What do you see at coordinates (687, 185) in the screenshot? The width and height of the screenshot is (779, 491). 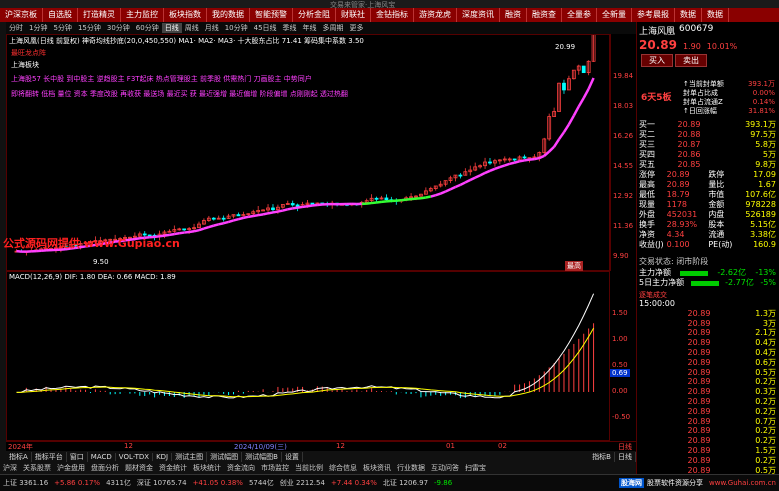 I see `stats-value: 20.89` at bounding box center [687, 185].